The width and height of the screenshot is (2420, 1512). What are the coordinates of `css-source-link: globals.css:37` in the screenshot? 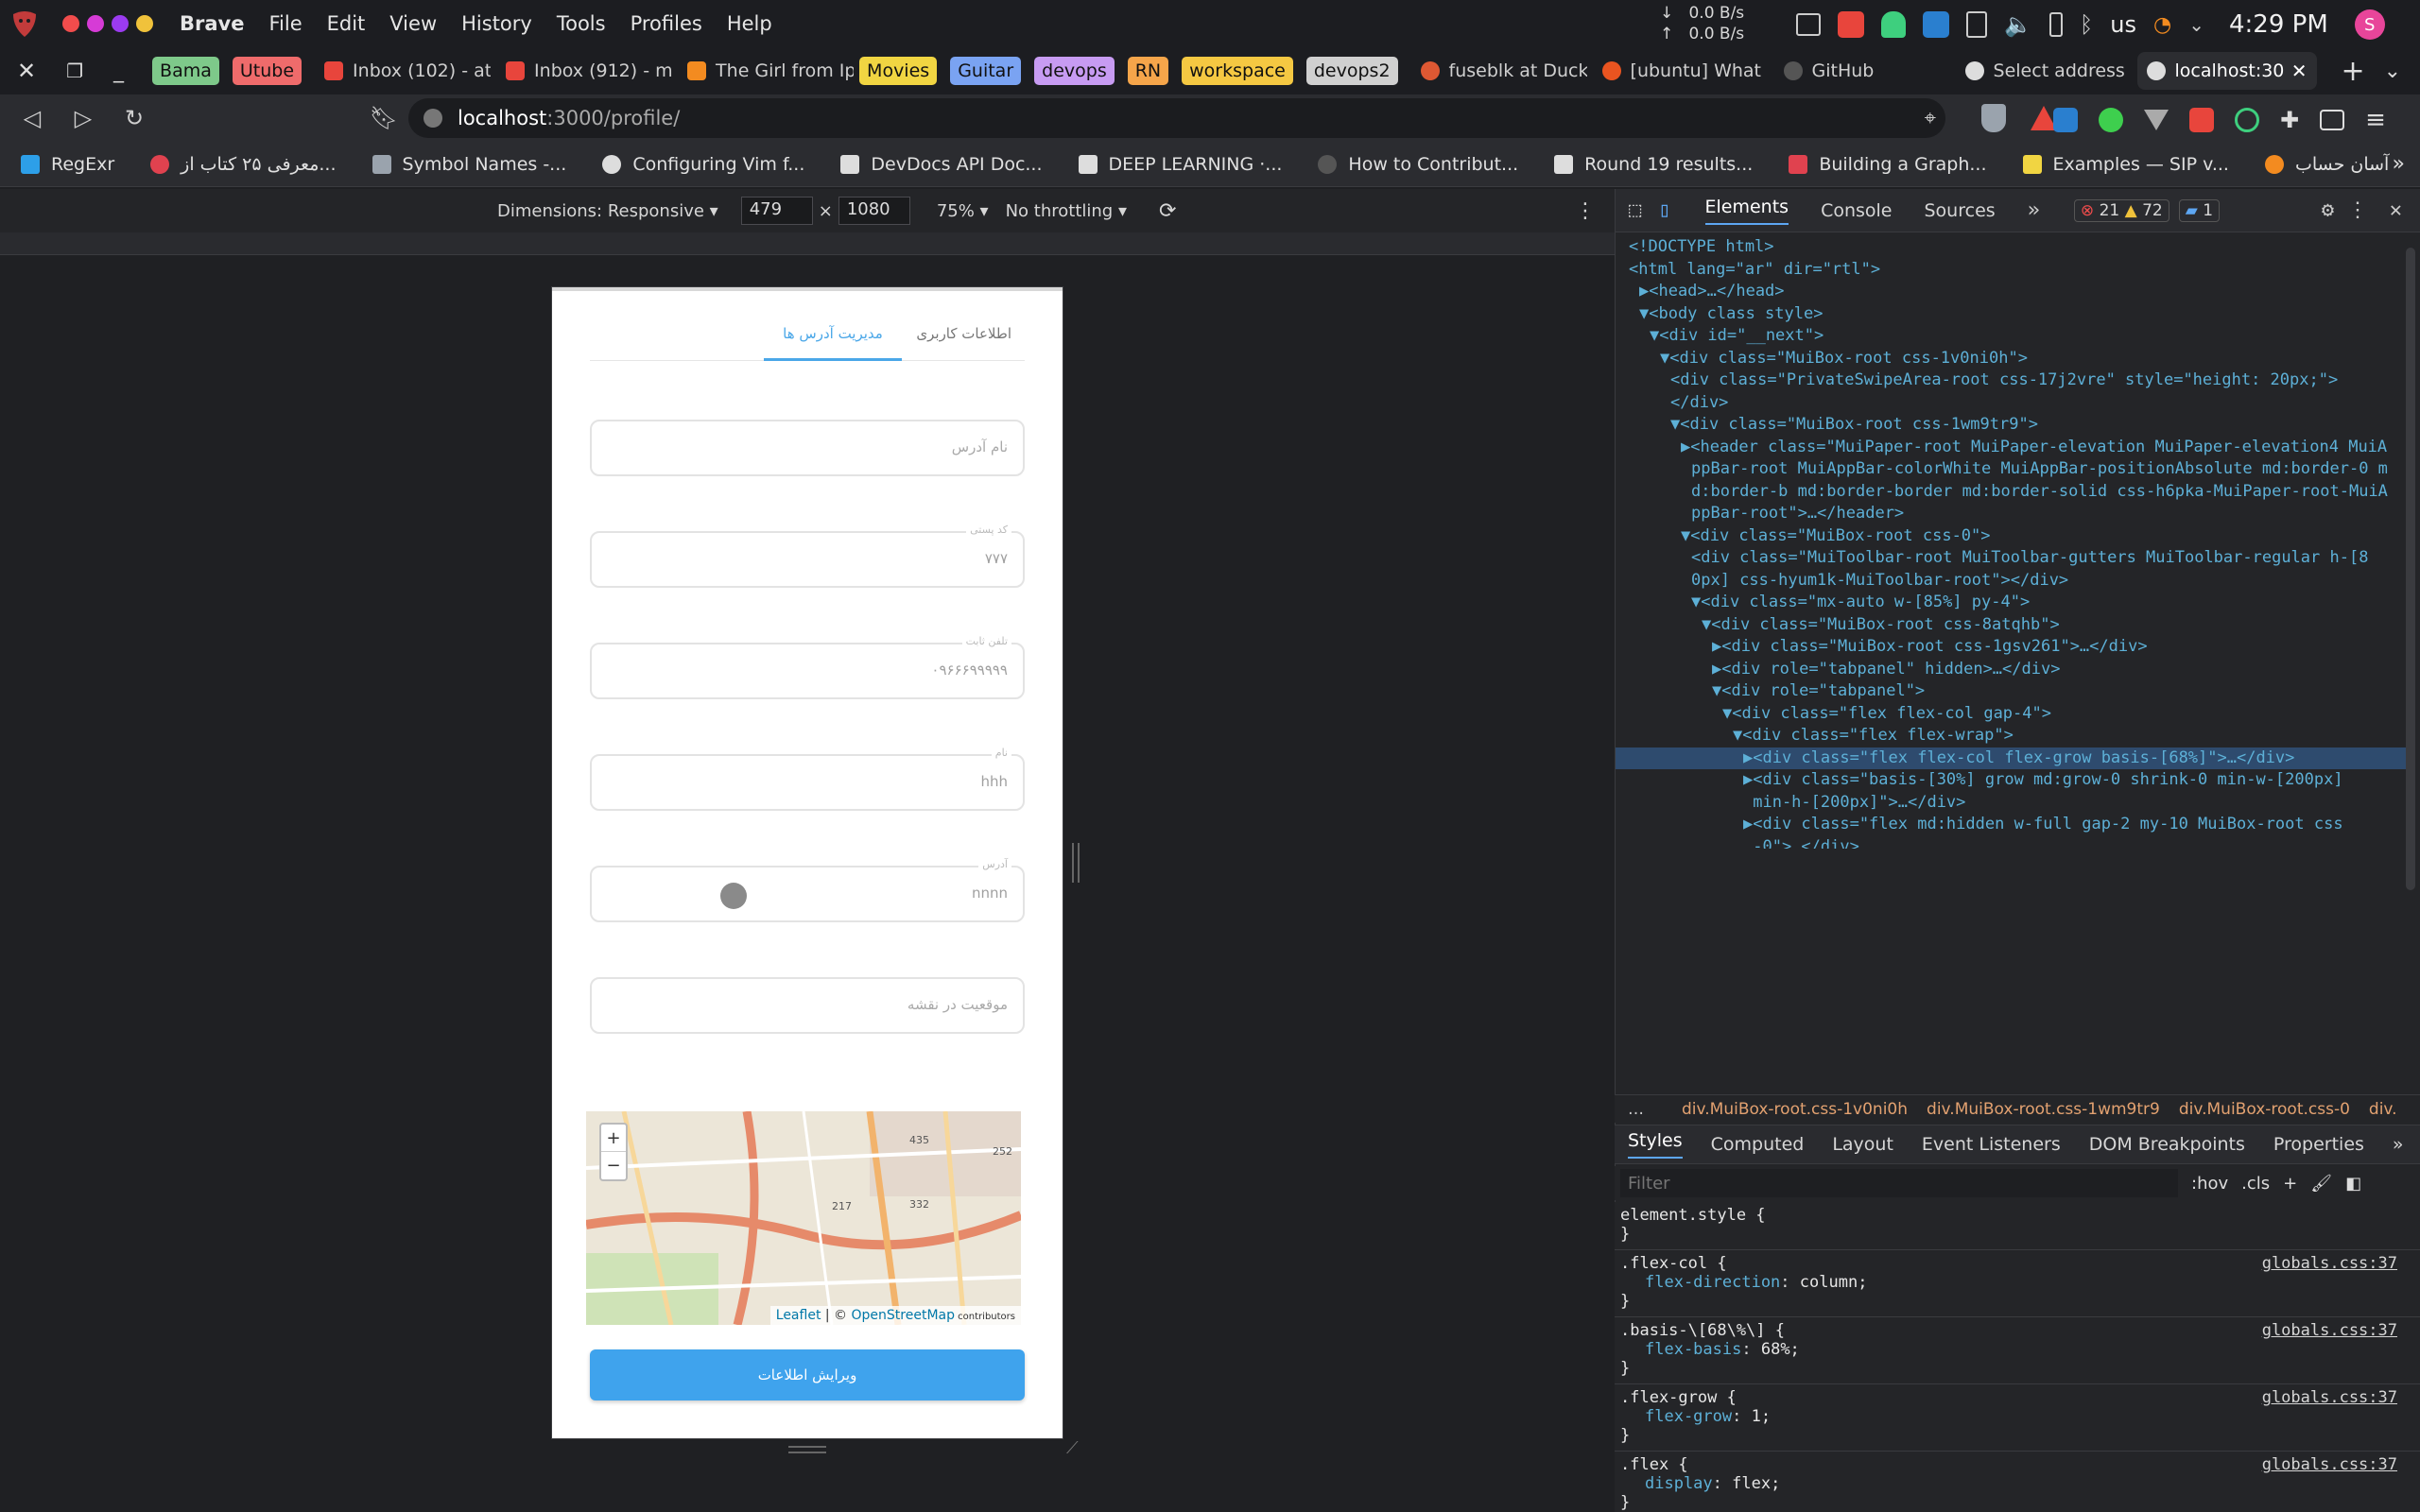 It's located at (2329, 1397).